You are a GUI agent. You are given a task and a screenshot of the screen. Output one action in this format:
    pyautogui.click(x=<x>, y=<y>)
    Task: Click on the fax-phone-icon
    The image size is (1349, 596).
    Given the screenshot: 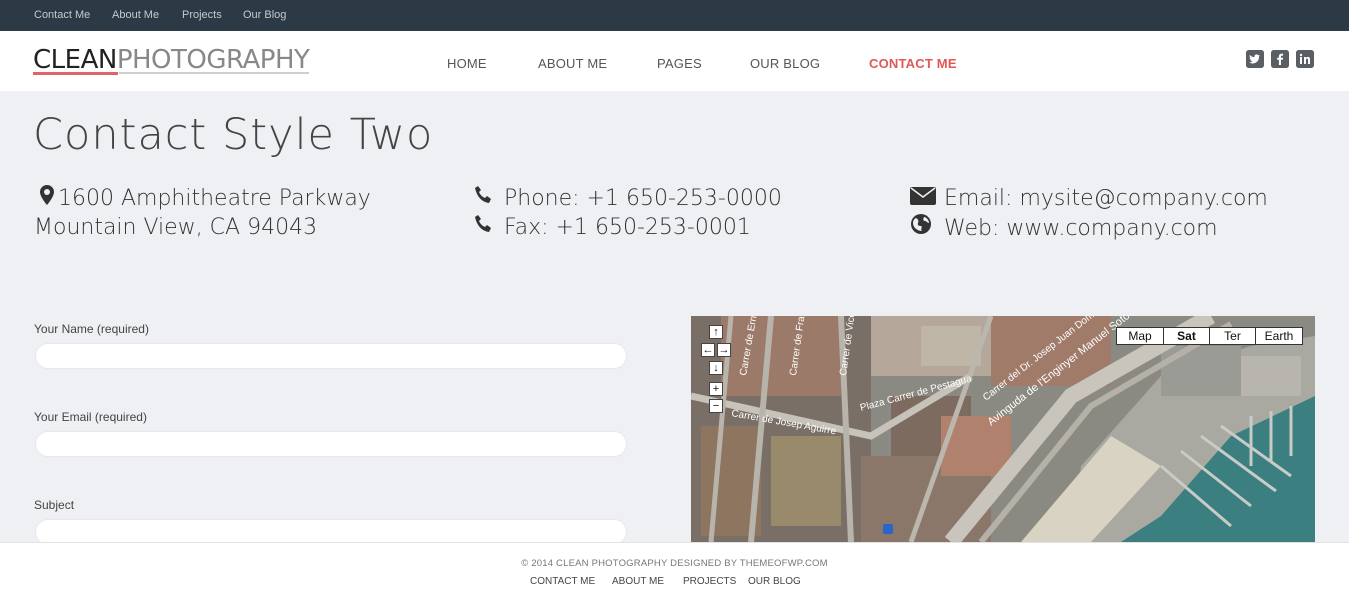 What is the action you would take?
    pyautogui.click(x=489, y=227)
    